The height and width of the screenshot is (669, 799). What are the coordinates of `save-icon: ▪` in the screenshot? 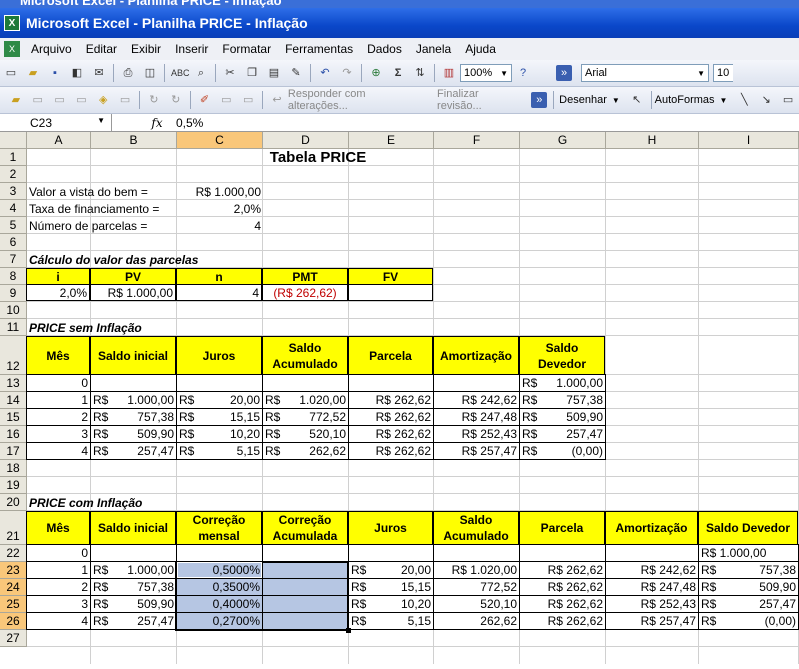 It's located at (55, 73).